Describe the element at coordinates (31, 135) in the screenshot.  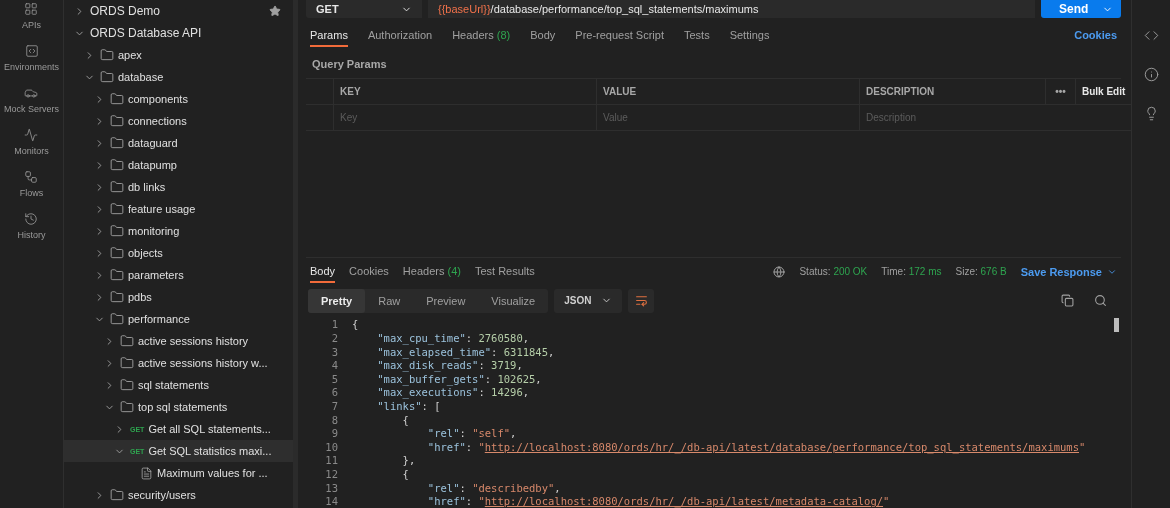
I see `monitors-icon` at that location.